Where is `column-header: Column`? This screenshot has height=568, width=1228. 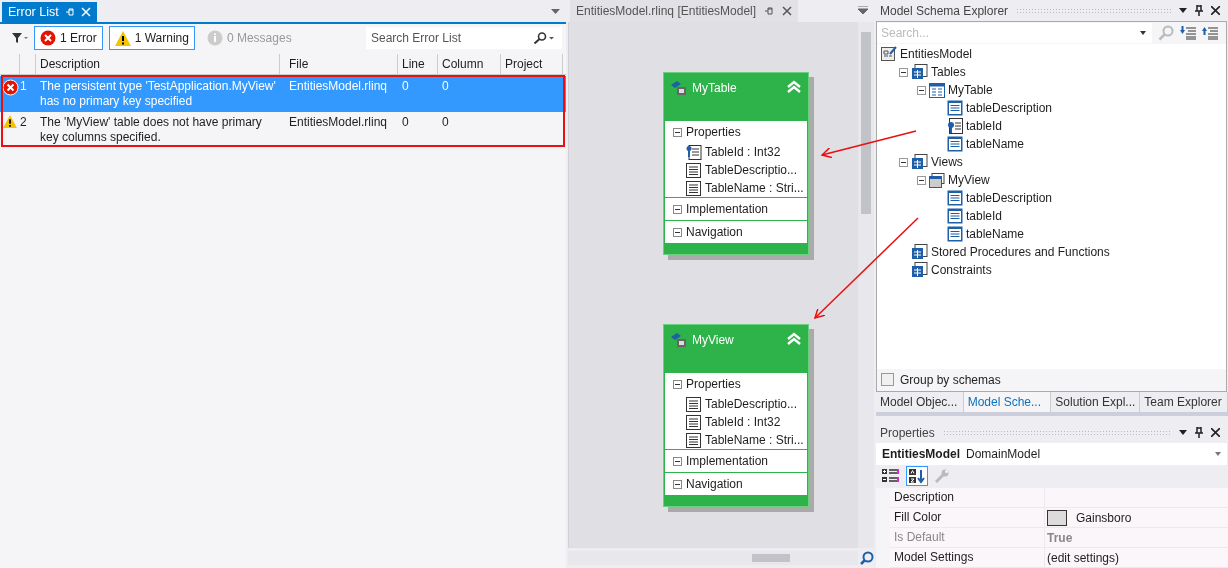 column-header: Column is located at coordinates (469, 64).